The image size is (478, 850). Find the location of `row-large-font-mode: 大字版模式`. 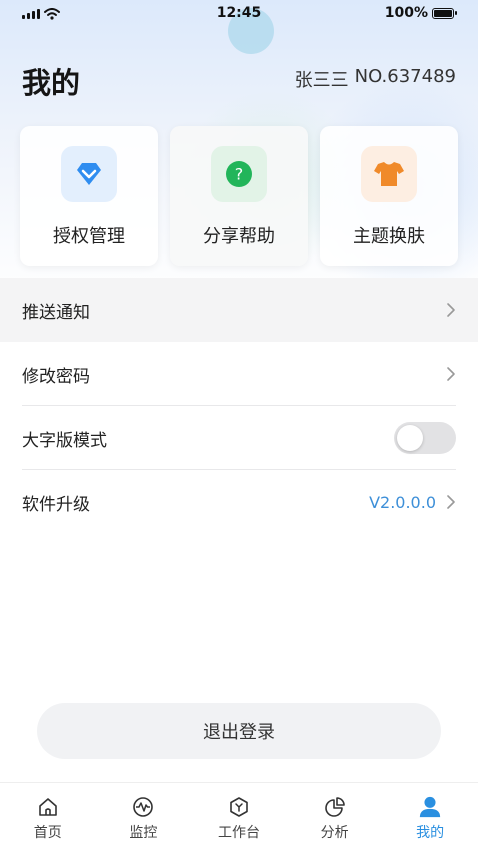

row-large-font-mode: 大字版模式 is located at coordinates (239, 438).